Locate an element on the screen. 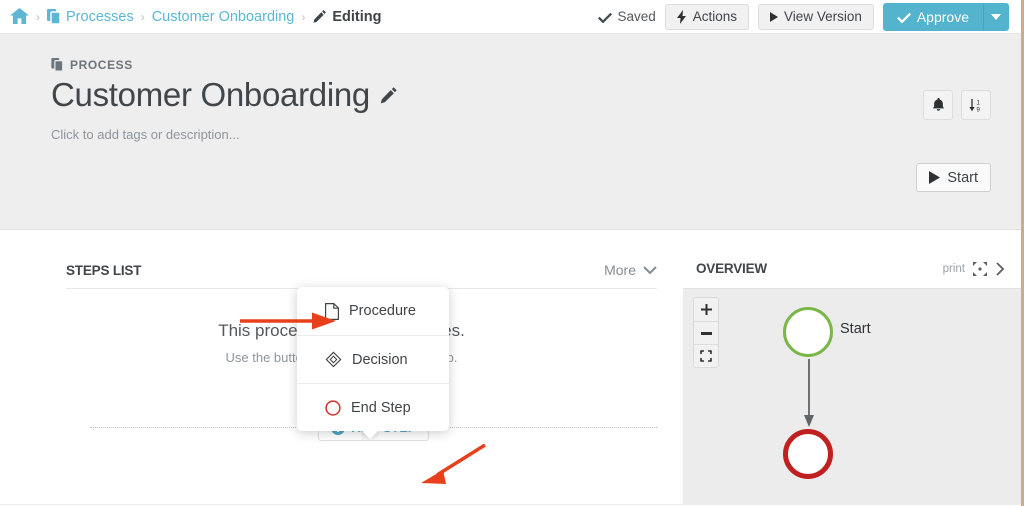 Image resolution: width=1024 pixels, height=506 pixels. breadcrumb-item-editing: Editing is located at coordinates (347, 16).